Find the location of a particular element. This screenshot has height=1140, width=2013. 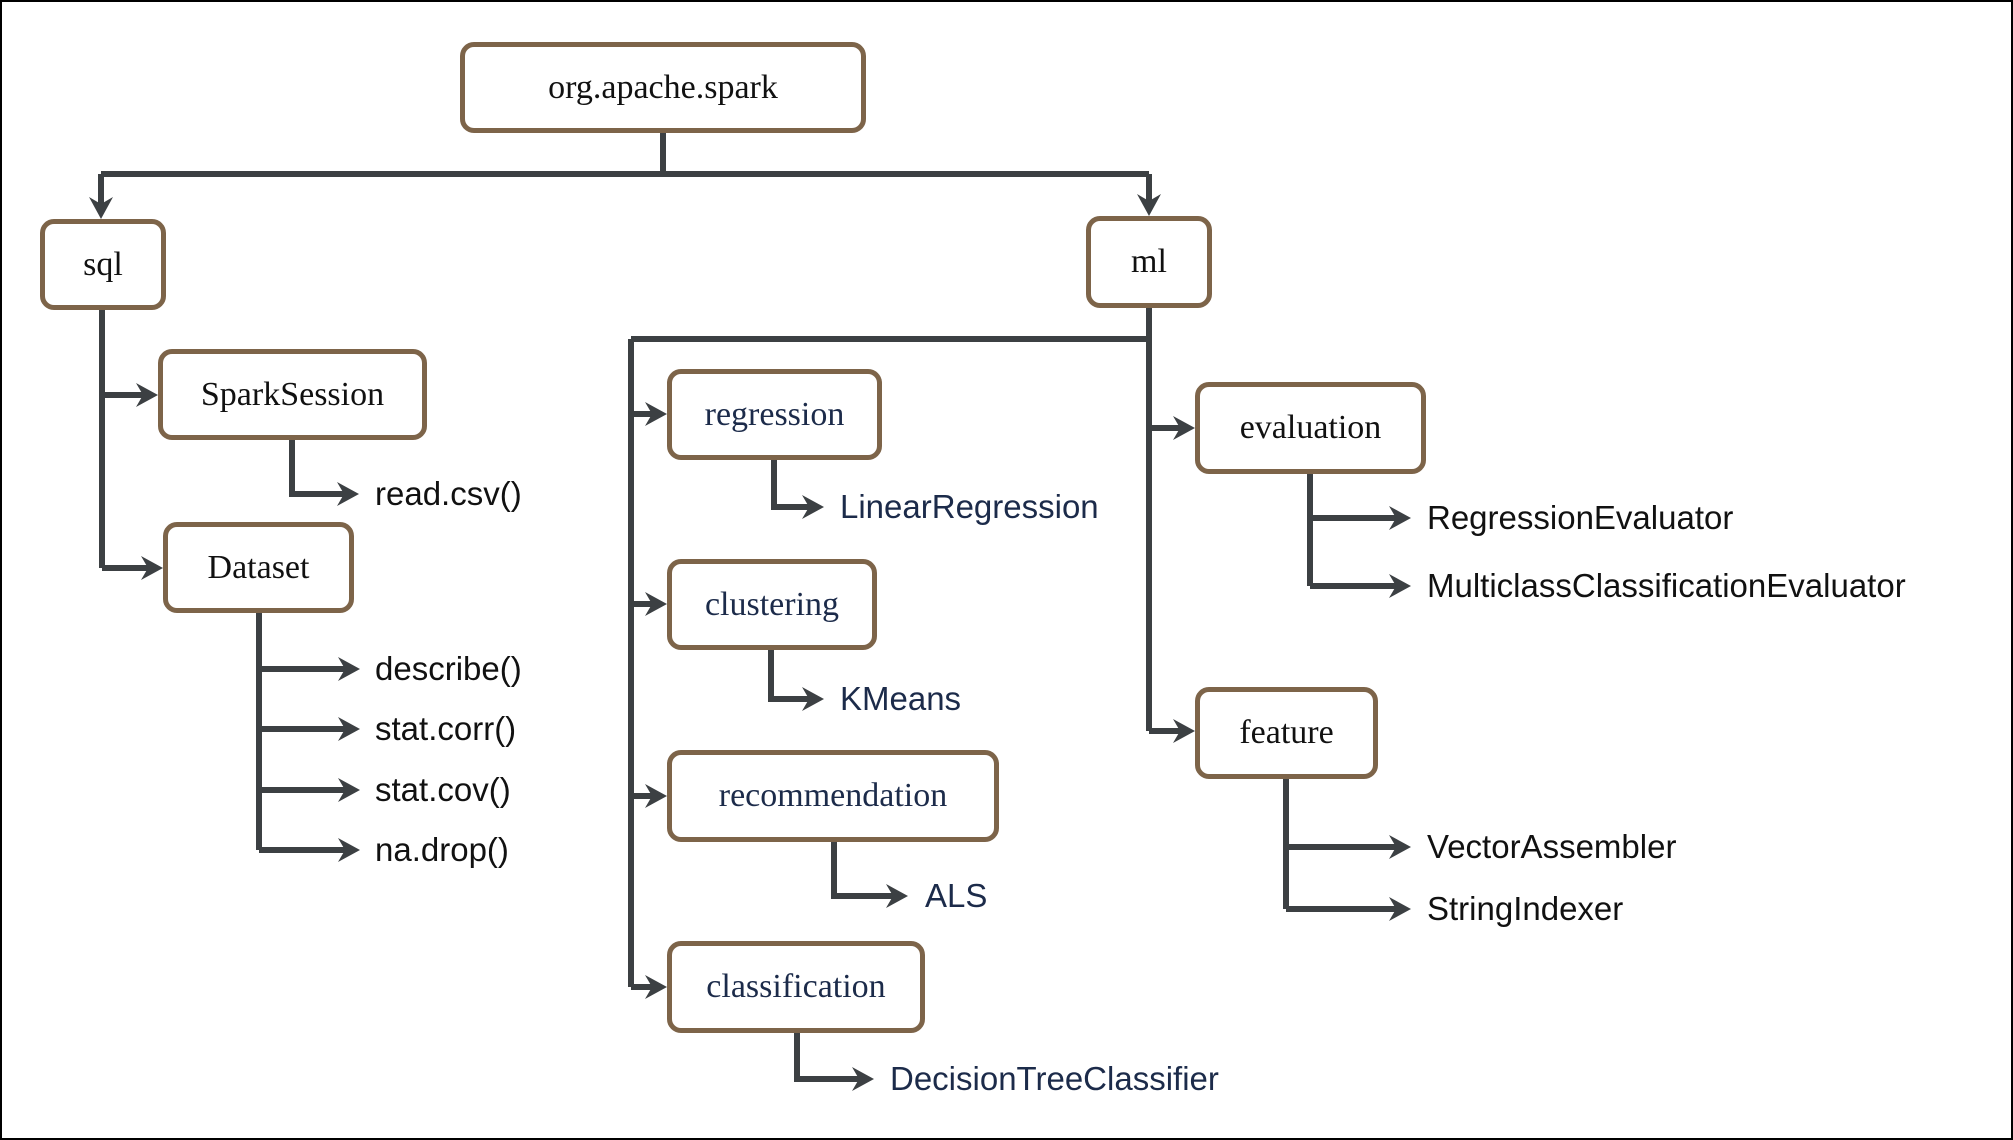

node-evaluation: evaluation is located at coordinates (1310, 428).